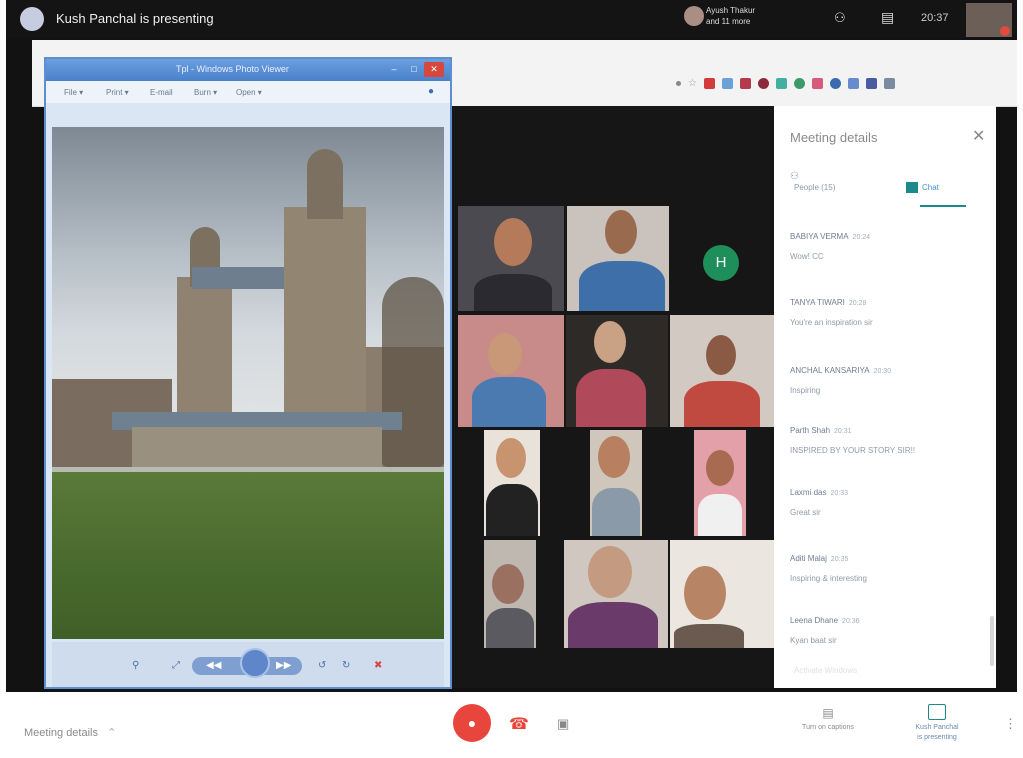 This screenshot has width=1023, height=758. I want to click on message-time: 20:30, so click(882, 371).